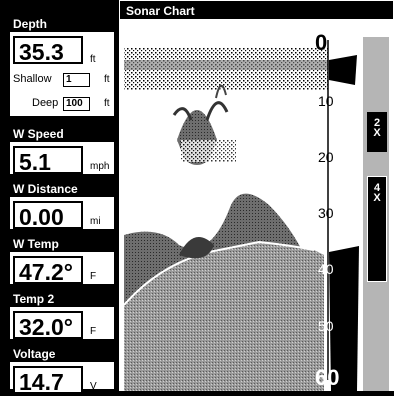 The height and width of the screenshot is (396, 394). What do you see at coordinates (326, 269) in the screenshot?
I see `depth-label-40: 40` at bounding box center [326, 269].